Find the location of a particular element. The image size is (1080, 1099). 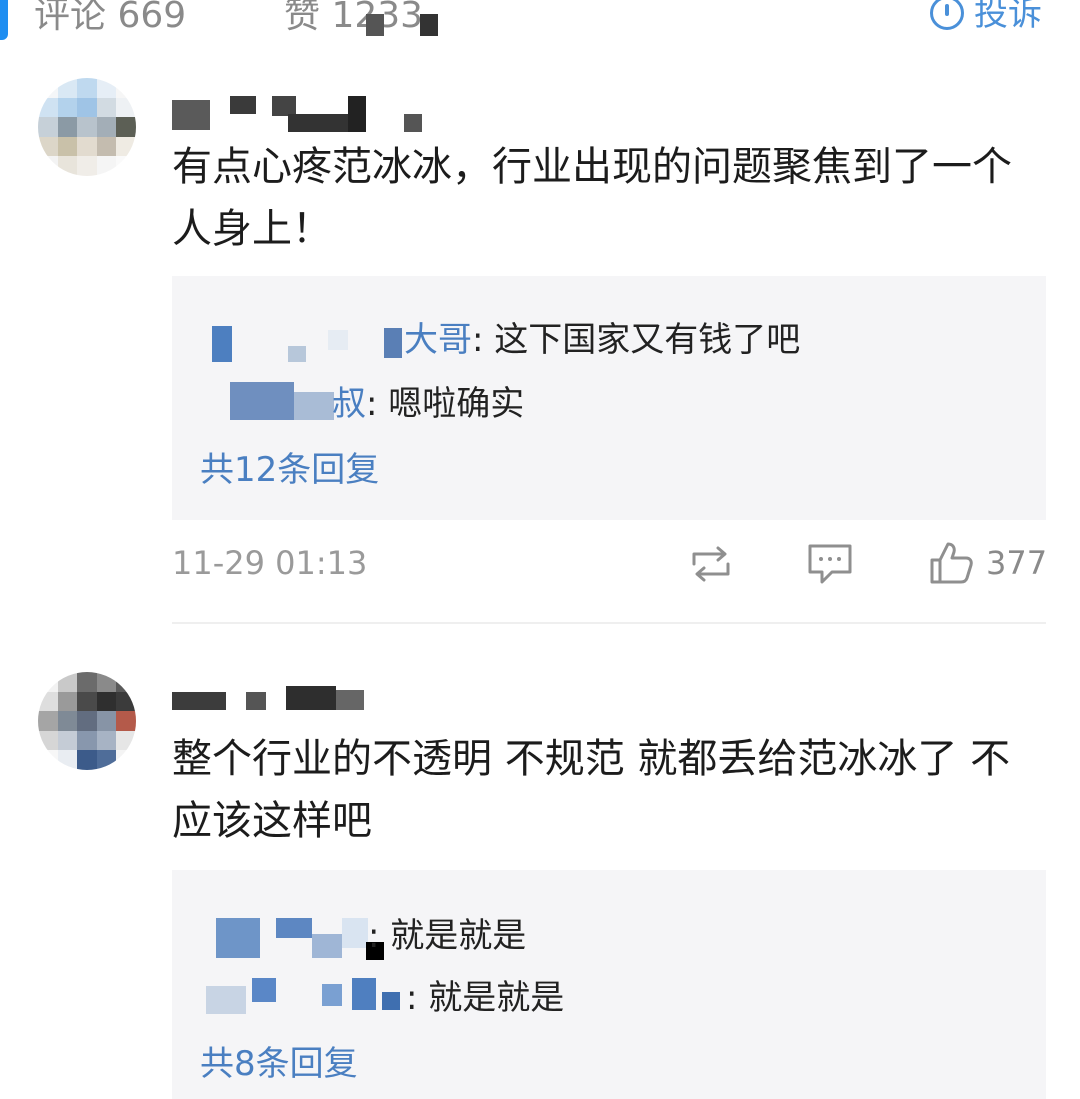

reply-item: 叔: 嗯啦确实 is located at coordinates (428, 400).